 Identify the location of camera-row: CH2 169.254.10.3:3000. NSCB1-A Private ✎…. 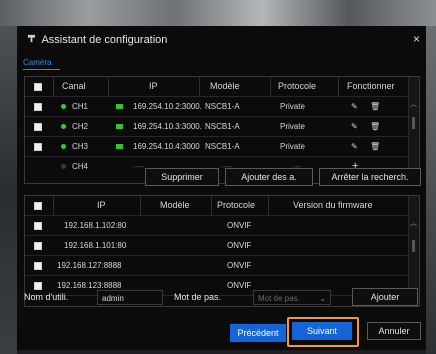
(216, 127).